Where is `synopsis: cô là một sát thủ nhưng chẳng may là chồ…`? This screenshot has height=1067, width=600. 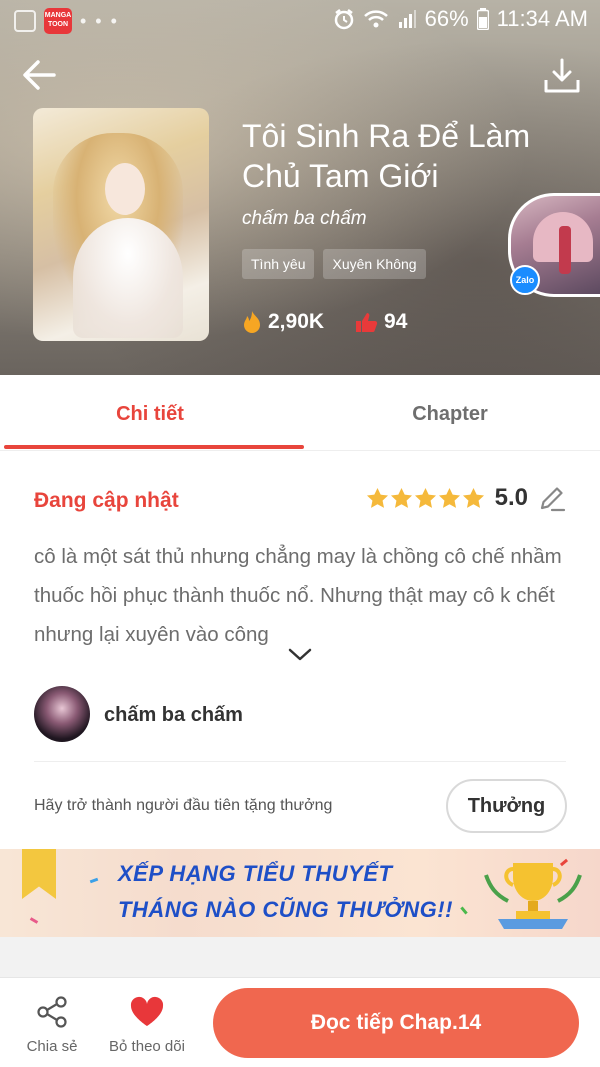 synopsis: cô là một sát thủ nhưng chẳng may là chồ… is located at coordinates (298, 595).